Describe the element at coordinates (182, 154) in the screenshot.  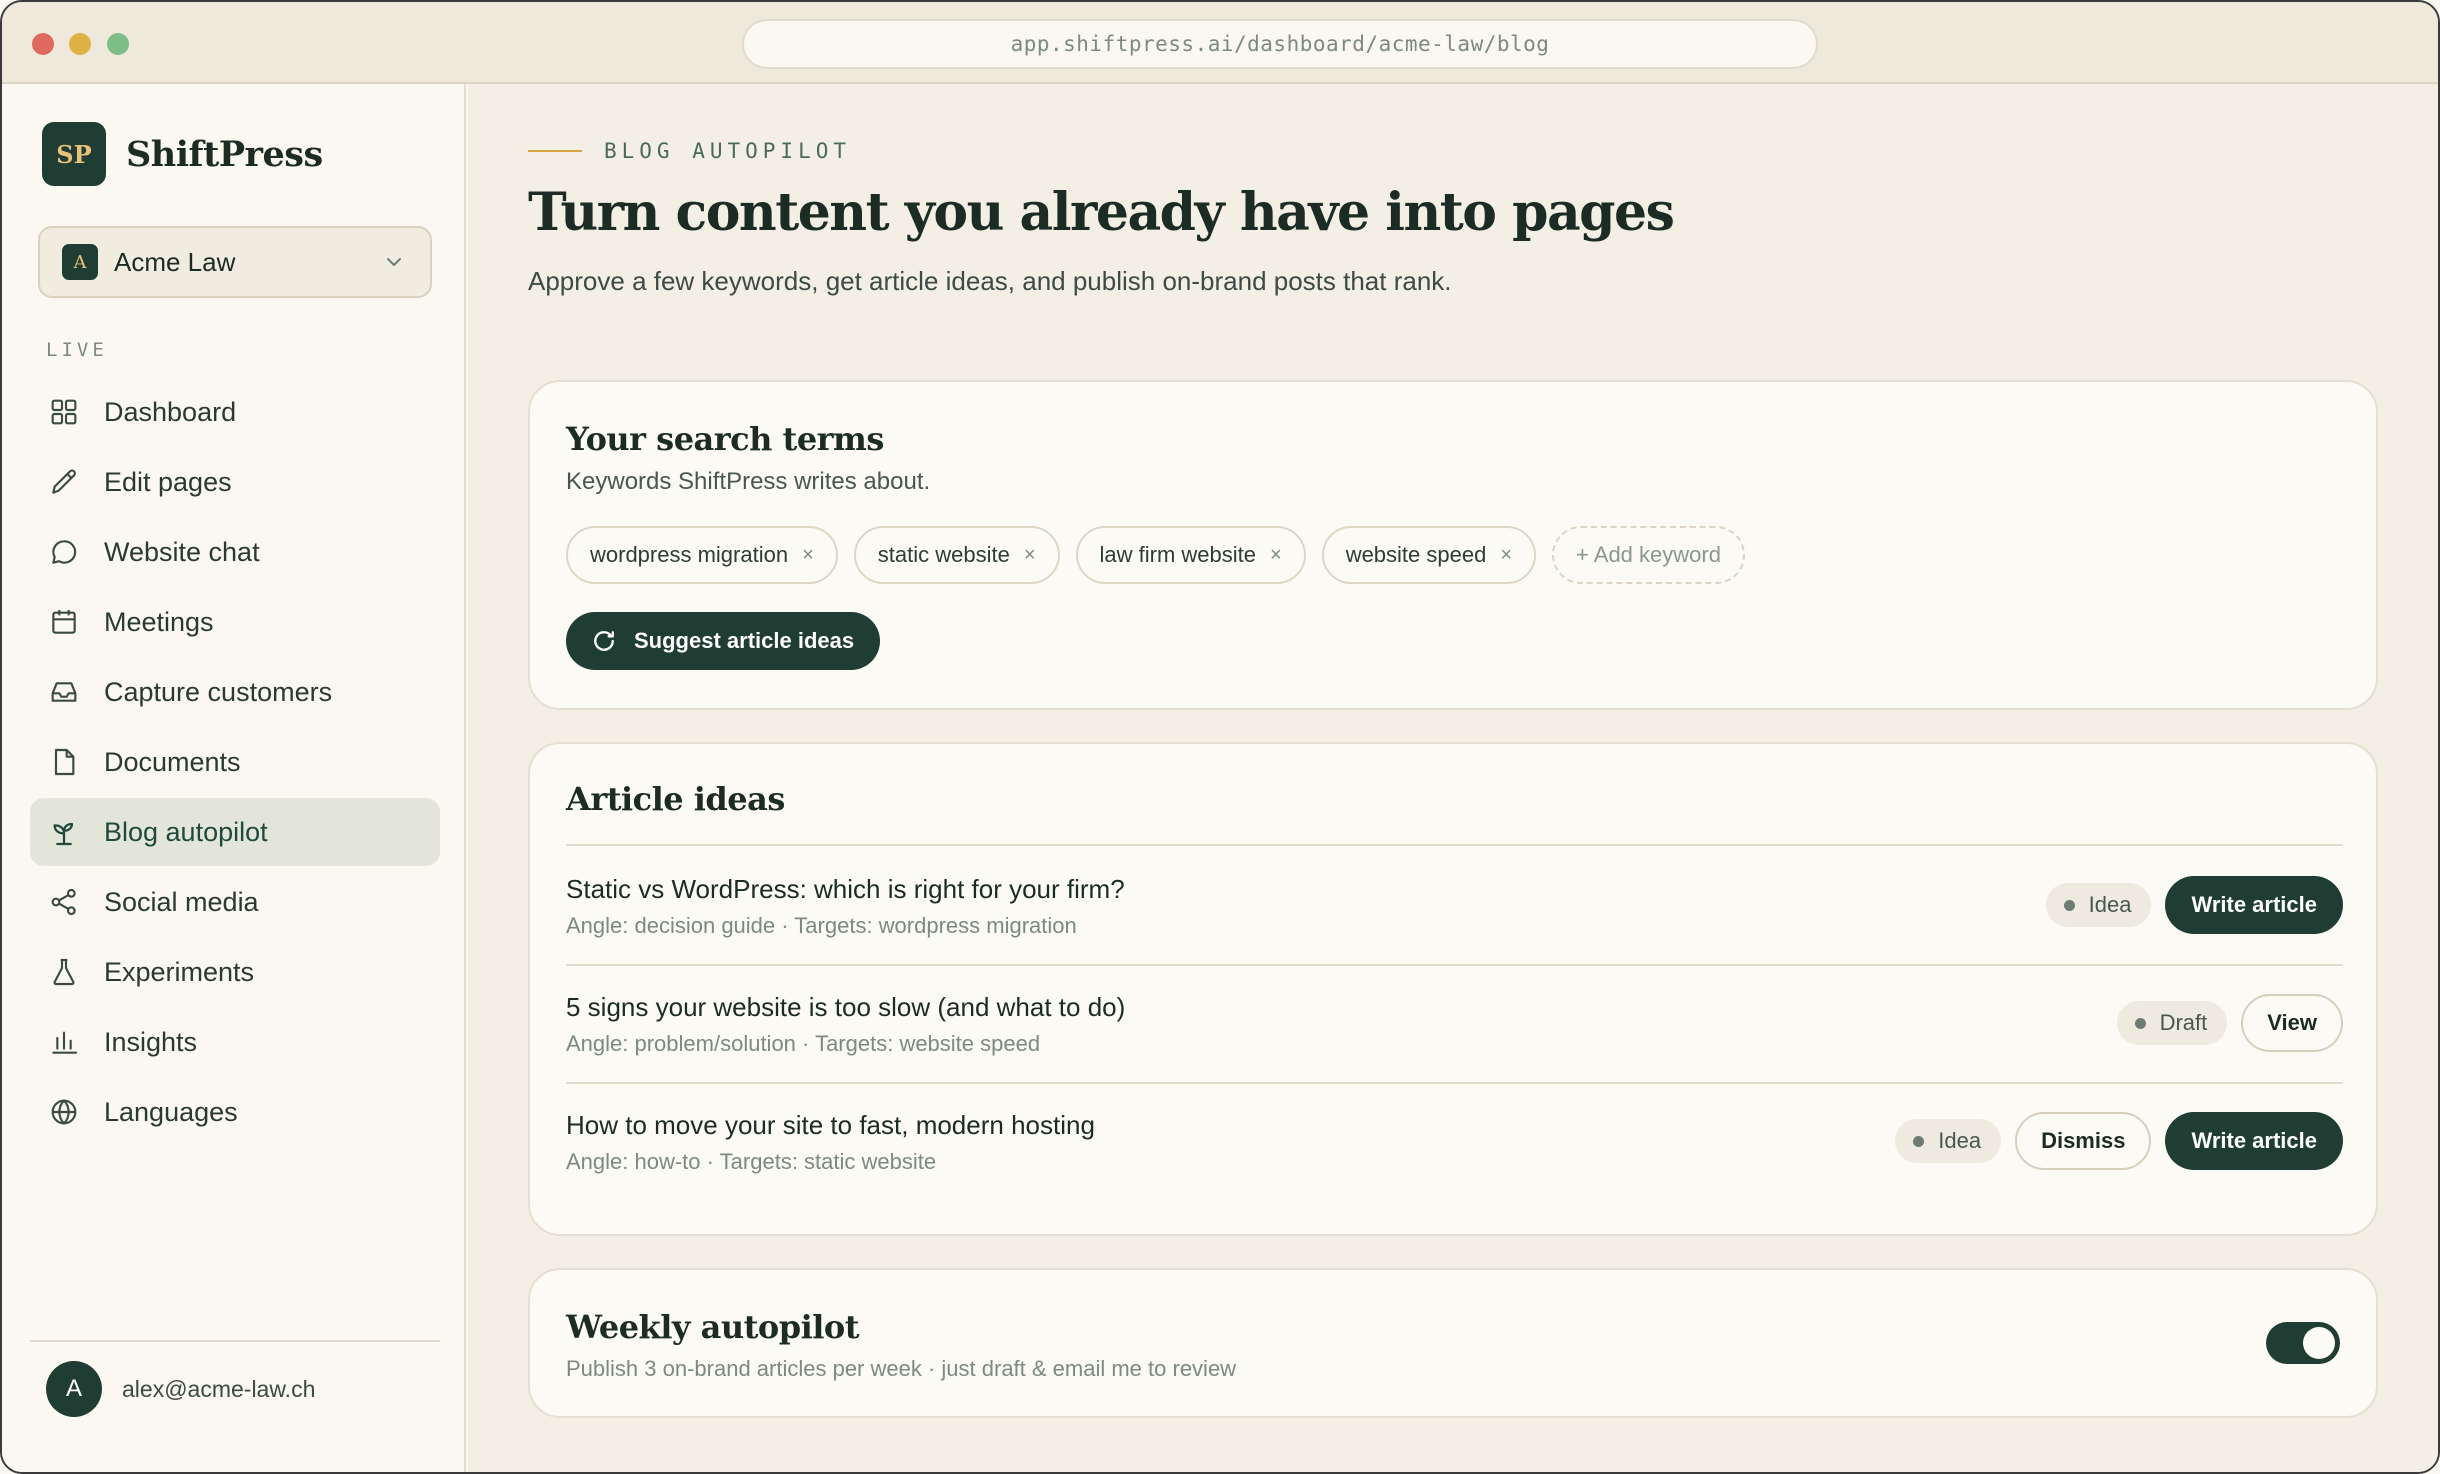
I see `brand: SP ShiftPress` at that location.